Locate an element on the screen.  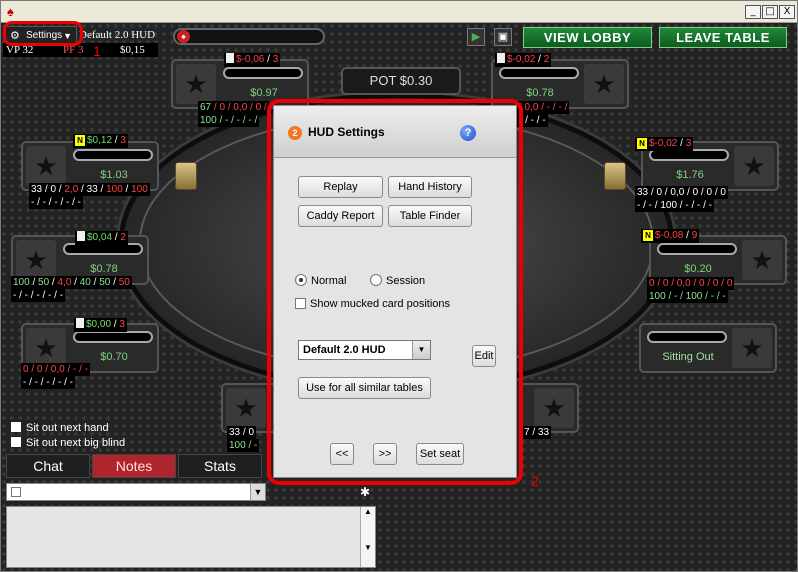
hud-summary: $-0,02 / 2 is located at coordinates (523, 60).